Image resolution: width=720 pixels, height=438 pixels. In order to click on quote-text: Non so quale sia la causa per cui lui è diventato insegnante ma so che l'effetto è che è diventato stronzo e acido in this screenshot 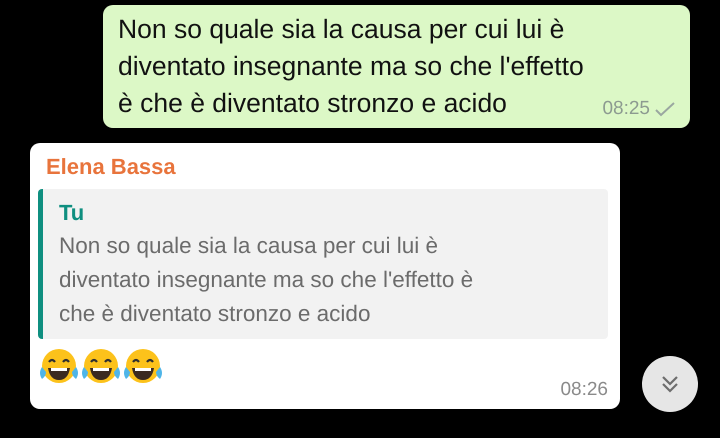, I will do `click(266, 280)`.